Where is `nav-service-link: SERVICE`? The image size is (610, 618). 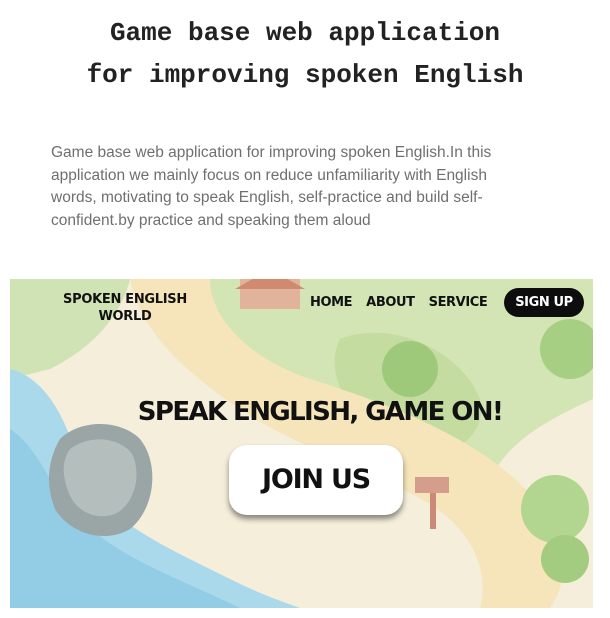 nav-service-link: SERVICE is located at coordinates (458, 302).